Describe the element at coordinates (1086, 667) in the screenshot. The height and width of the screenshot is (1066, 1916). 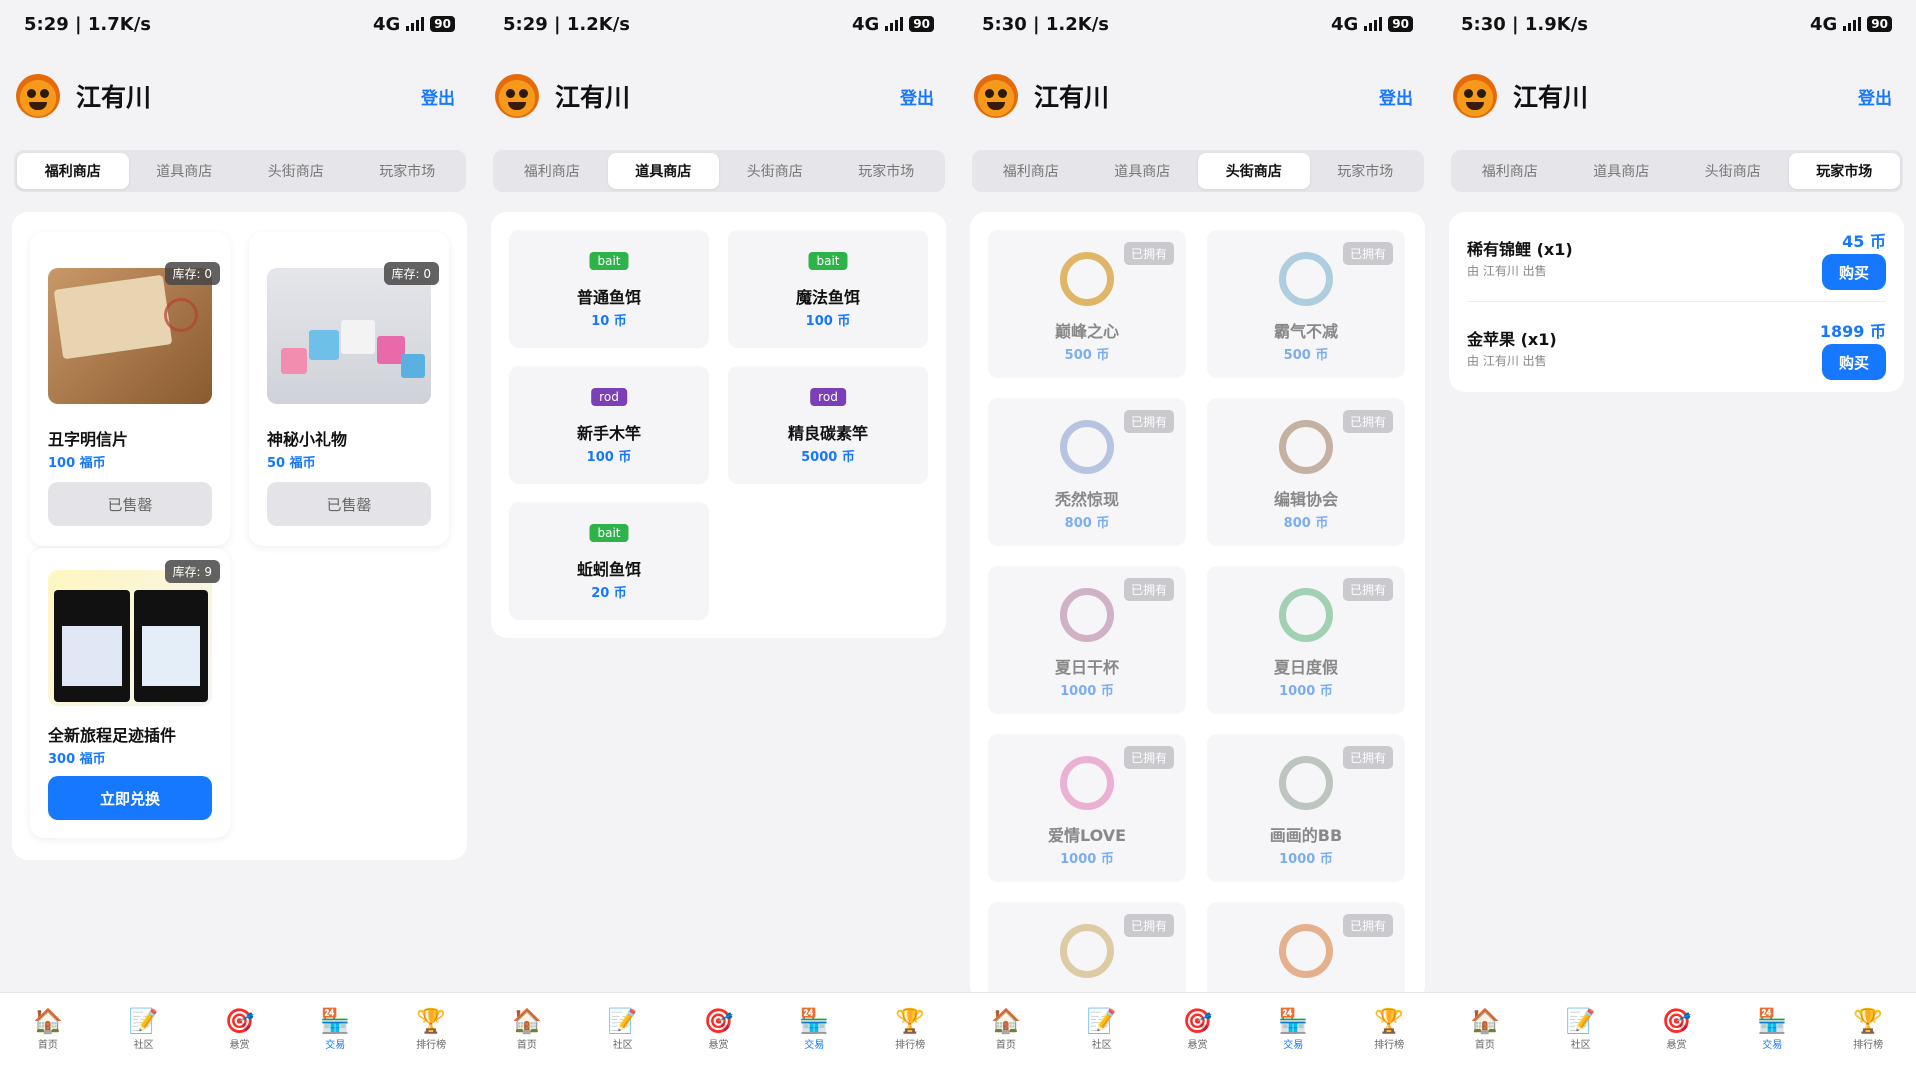
I see `frame-name: 夏日干杯` at that location.